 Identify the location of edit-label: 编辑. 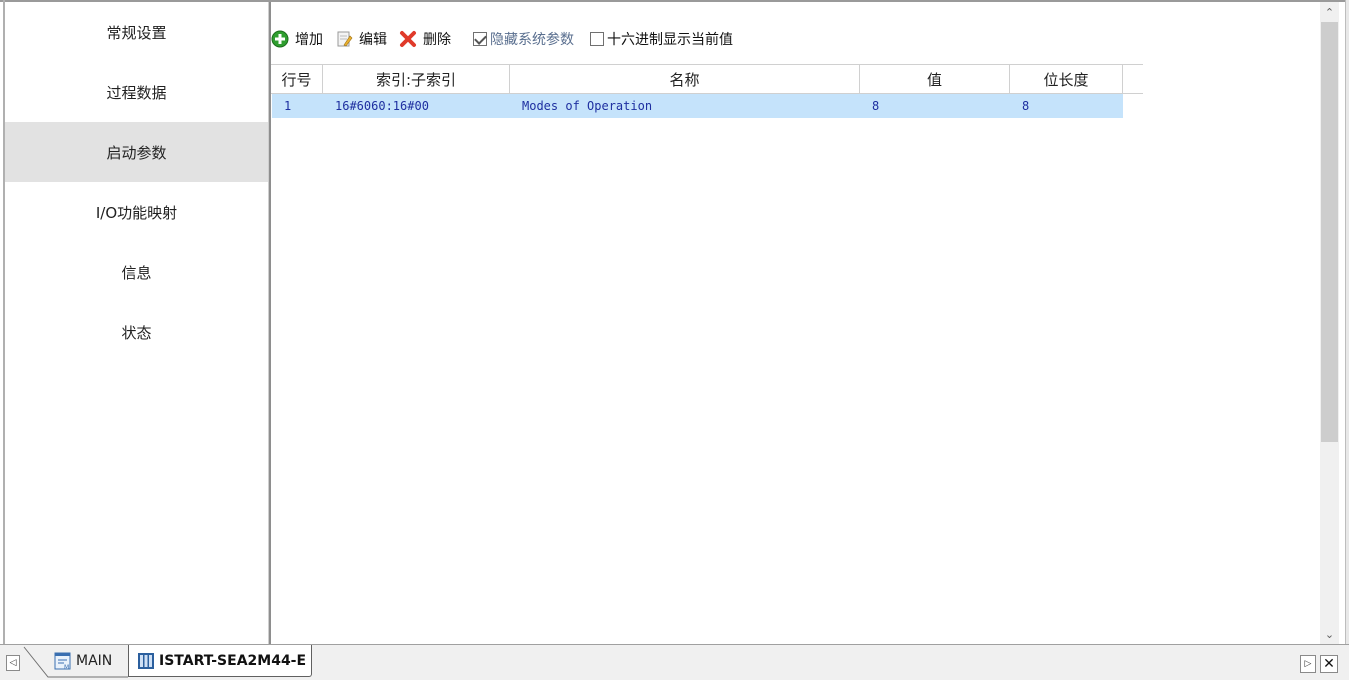
(373, 40).